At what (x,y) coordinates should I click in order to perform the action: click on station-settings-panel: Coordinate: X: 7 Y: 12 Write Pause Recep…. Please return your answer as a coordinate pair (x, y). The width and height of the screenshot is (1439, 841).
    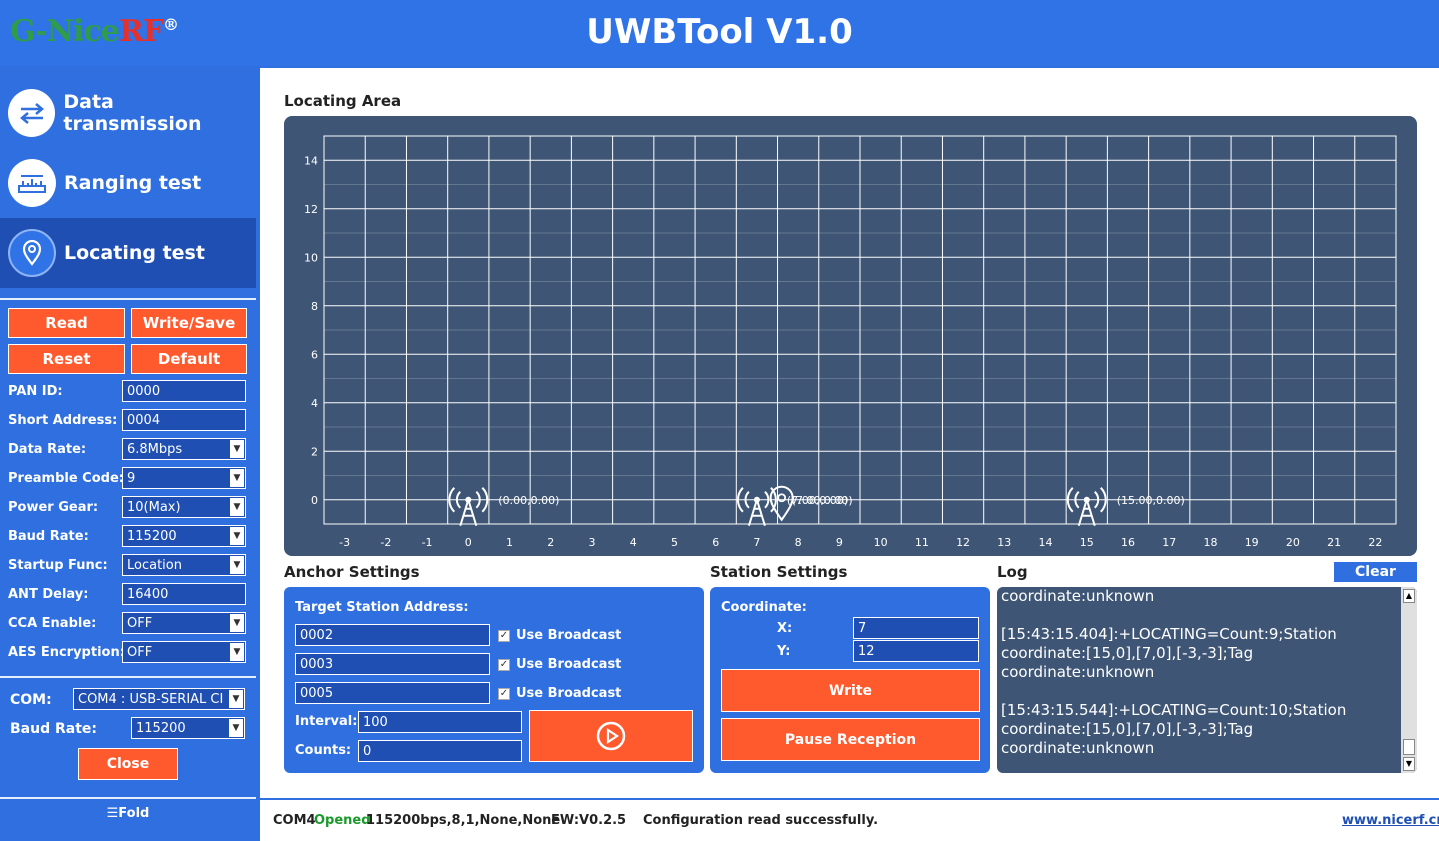
    Looking at the image, I should click on (850, 680).